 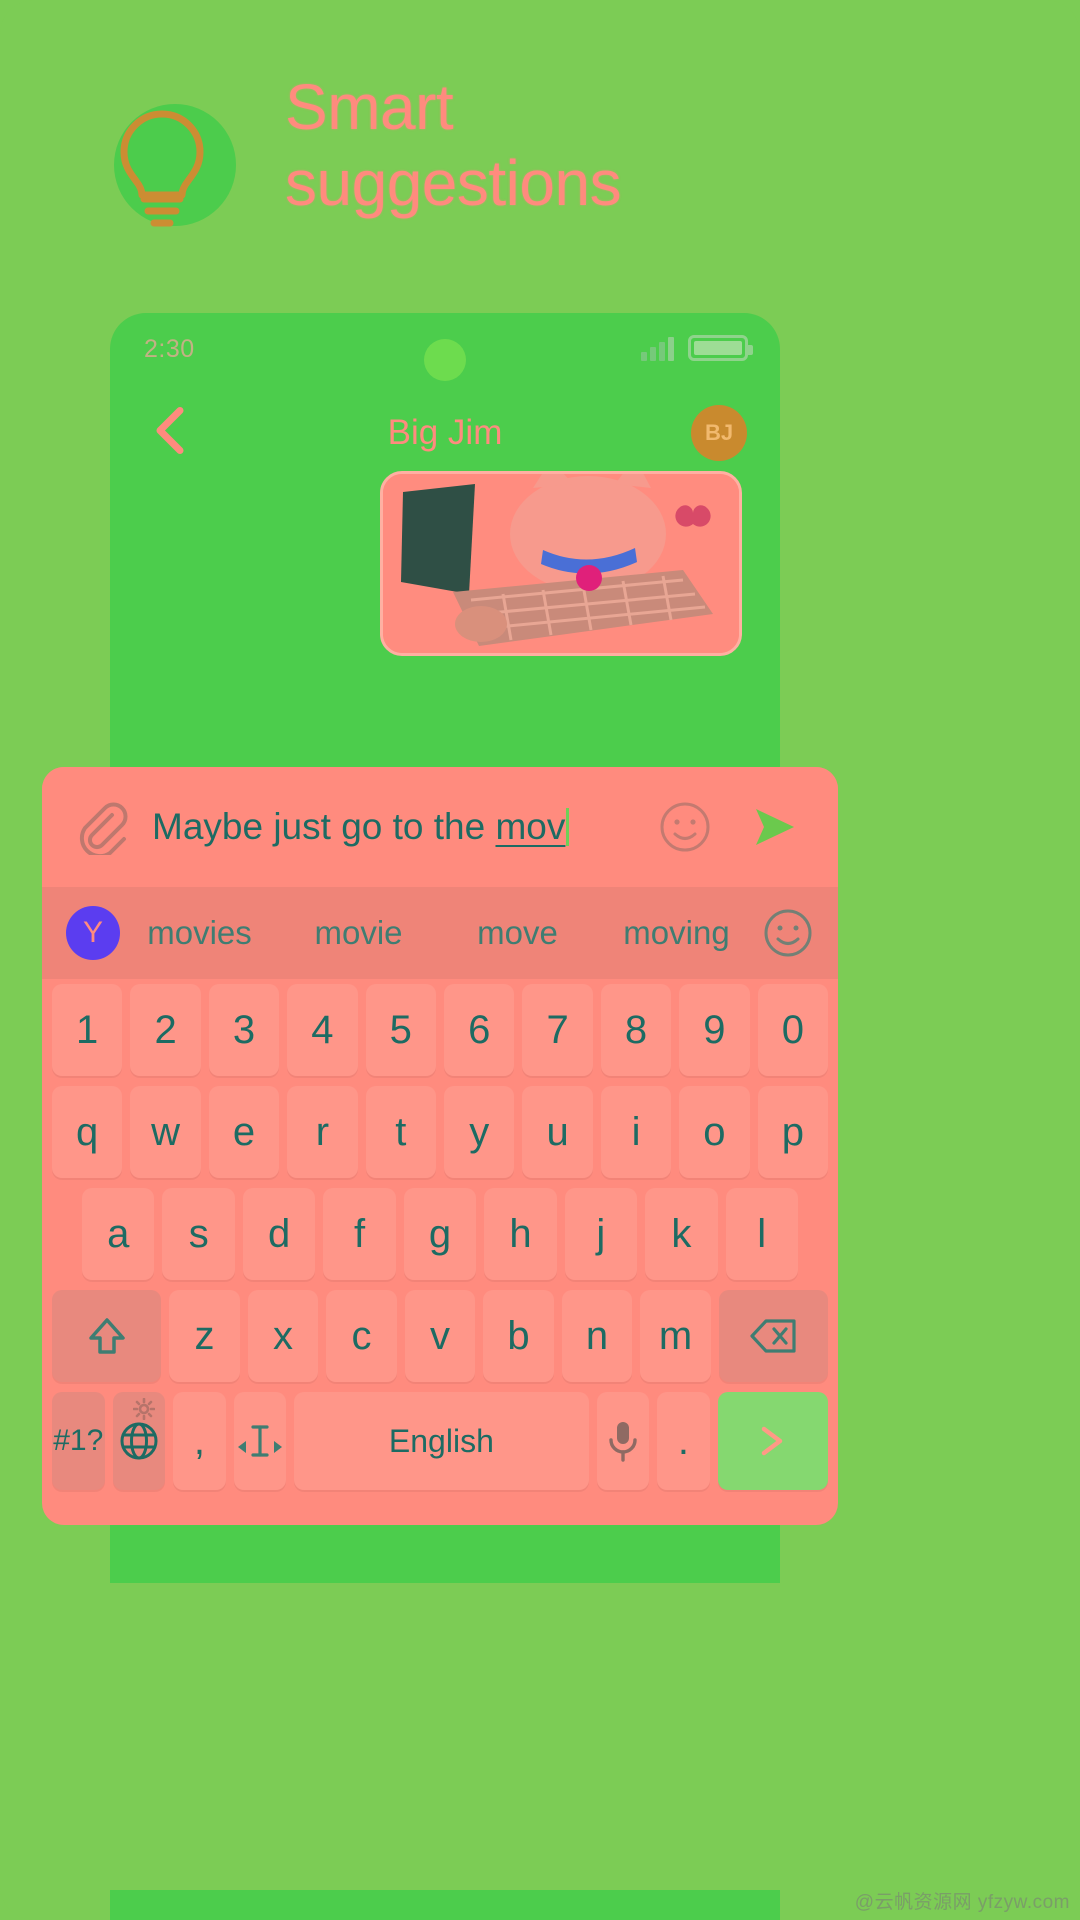 I want to click on page-title-line1: Smart, so click(x=369, y=107).